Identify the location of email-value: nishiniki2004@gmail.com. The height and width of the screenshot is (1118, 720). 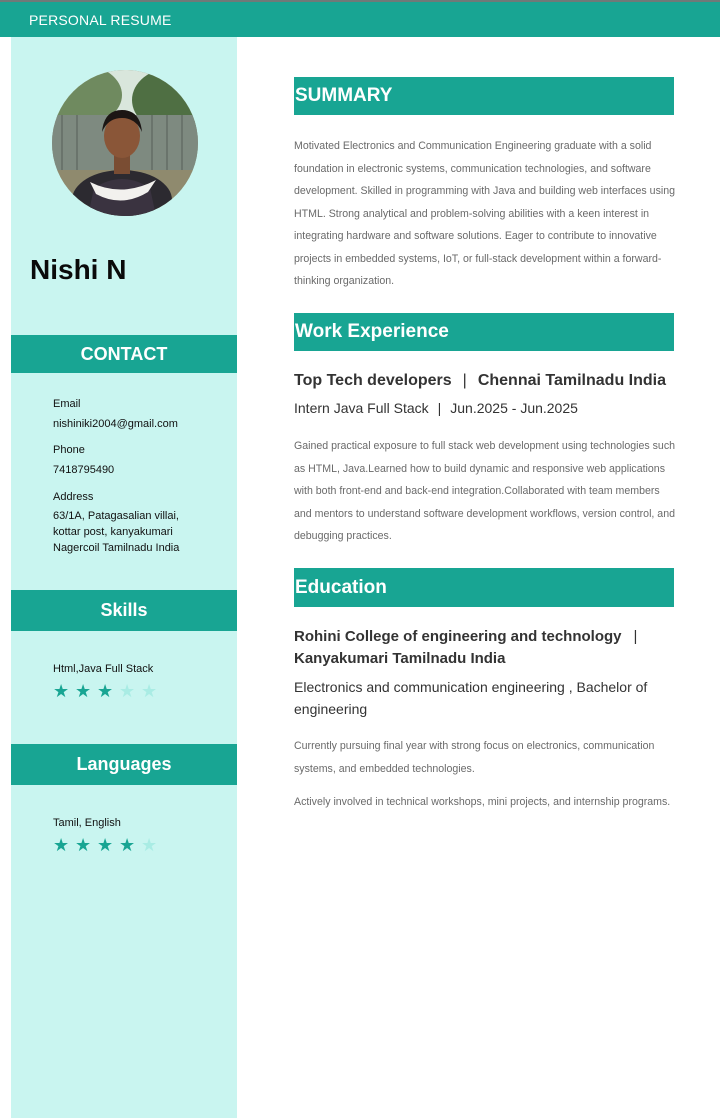
(115, 424).